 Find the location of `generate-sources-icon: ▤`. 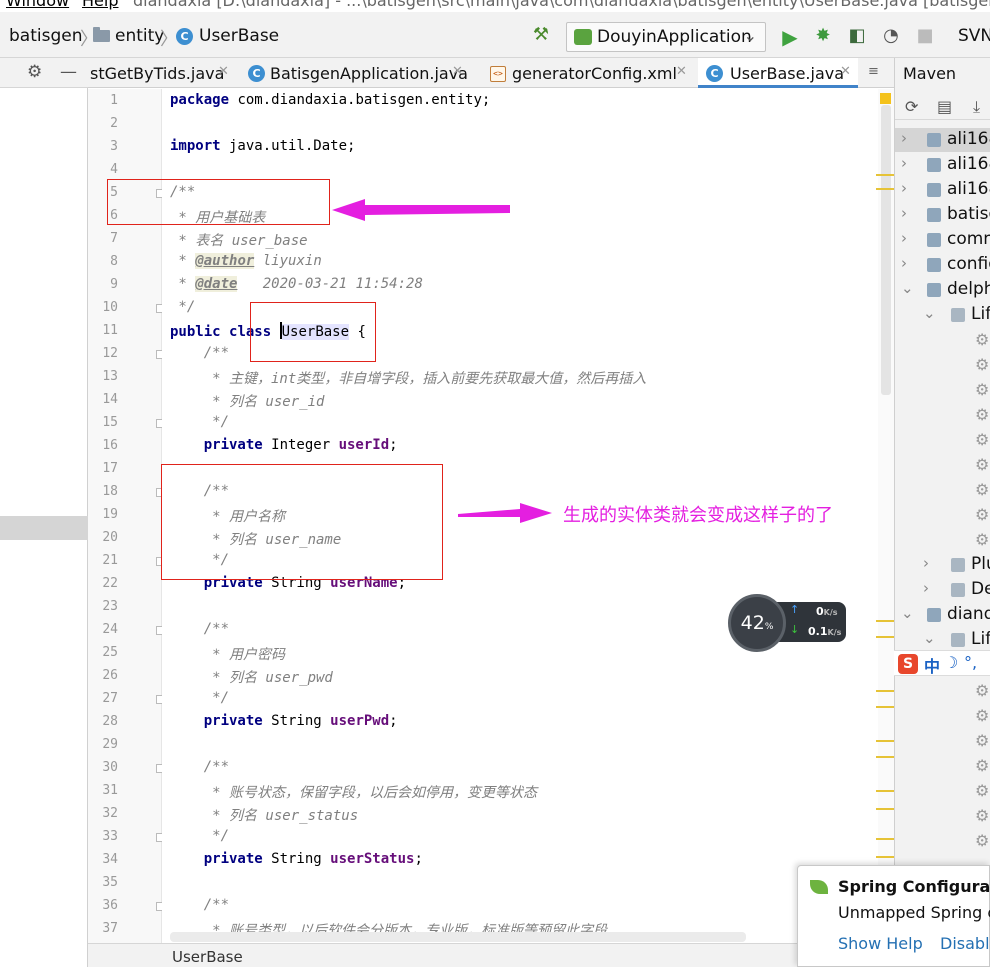

generate-sources-icon: ▤ is located at coordinates (944, 106).